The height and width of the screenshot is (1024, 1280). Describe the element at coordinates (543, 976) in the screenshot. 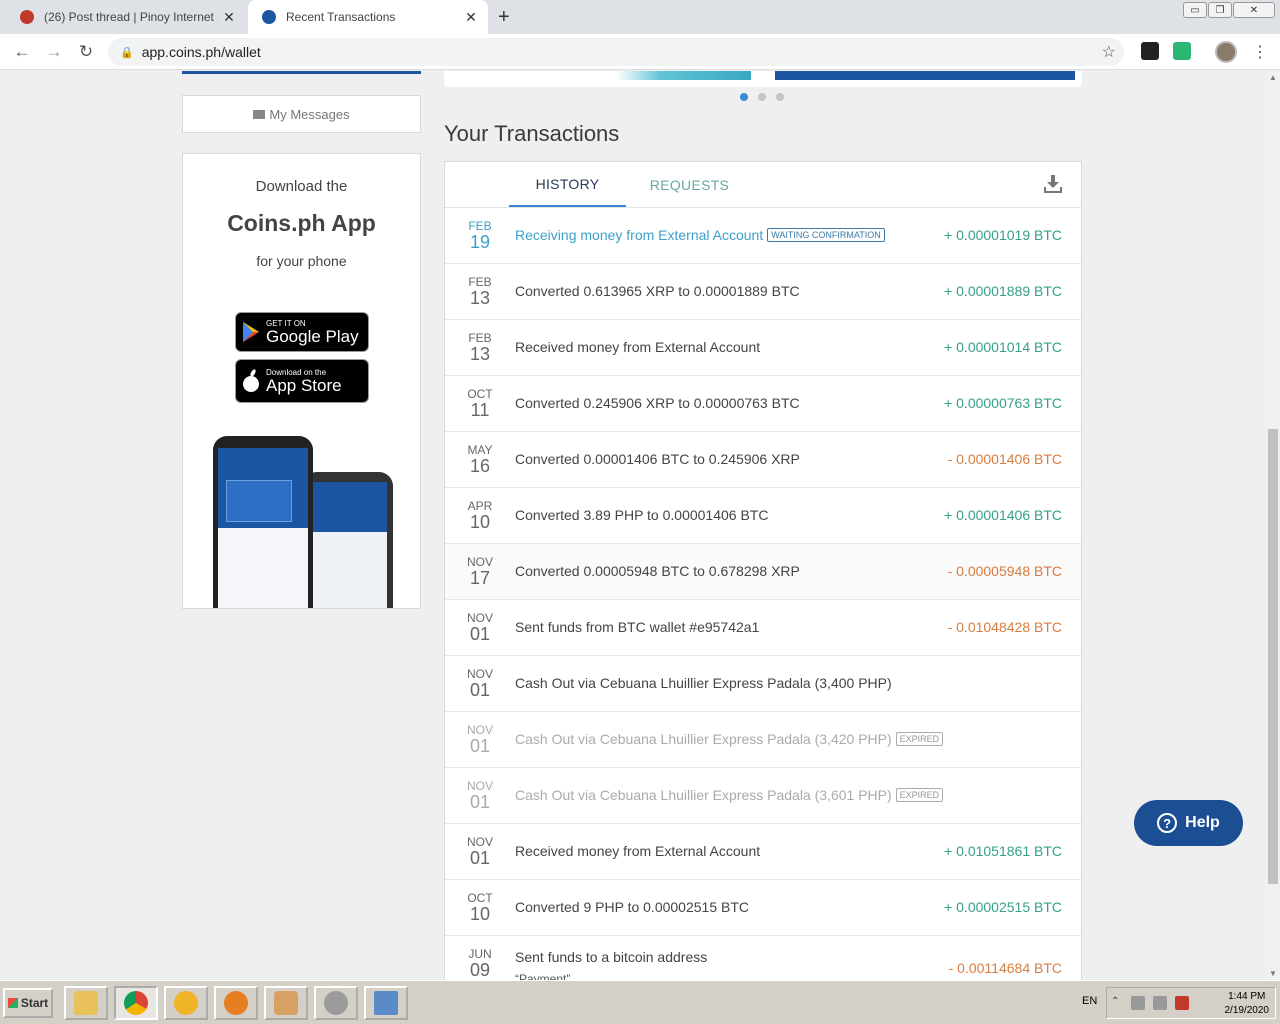

I see `transaction-note: “Payment”` at that location.